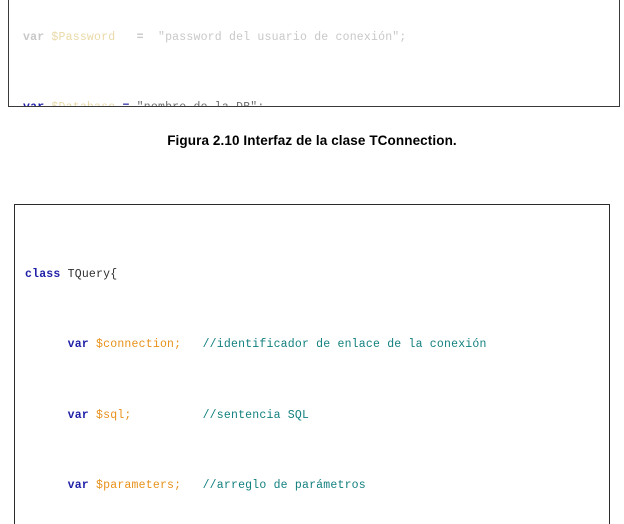  What do you see at coordinates (139, 485) in the screenshot?
I see `token-variable: $parameters;` at bounding box center [139, 485].